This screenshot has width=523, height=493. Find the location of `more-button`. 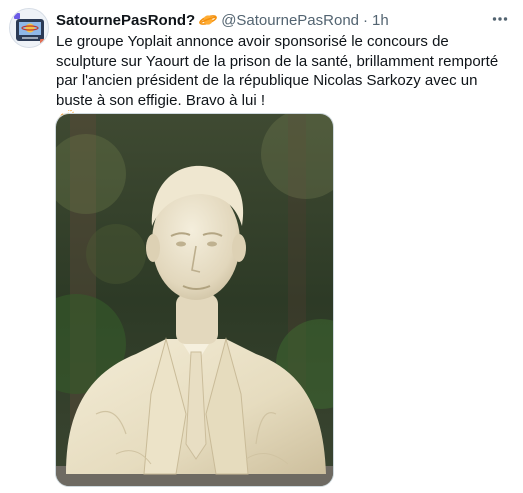

more-button is located at coordinates (500, 19).